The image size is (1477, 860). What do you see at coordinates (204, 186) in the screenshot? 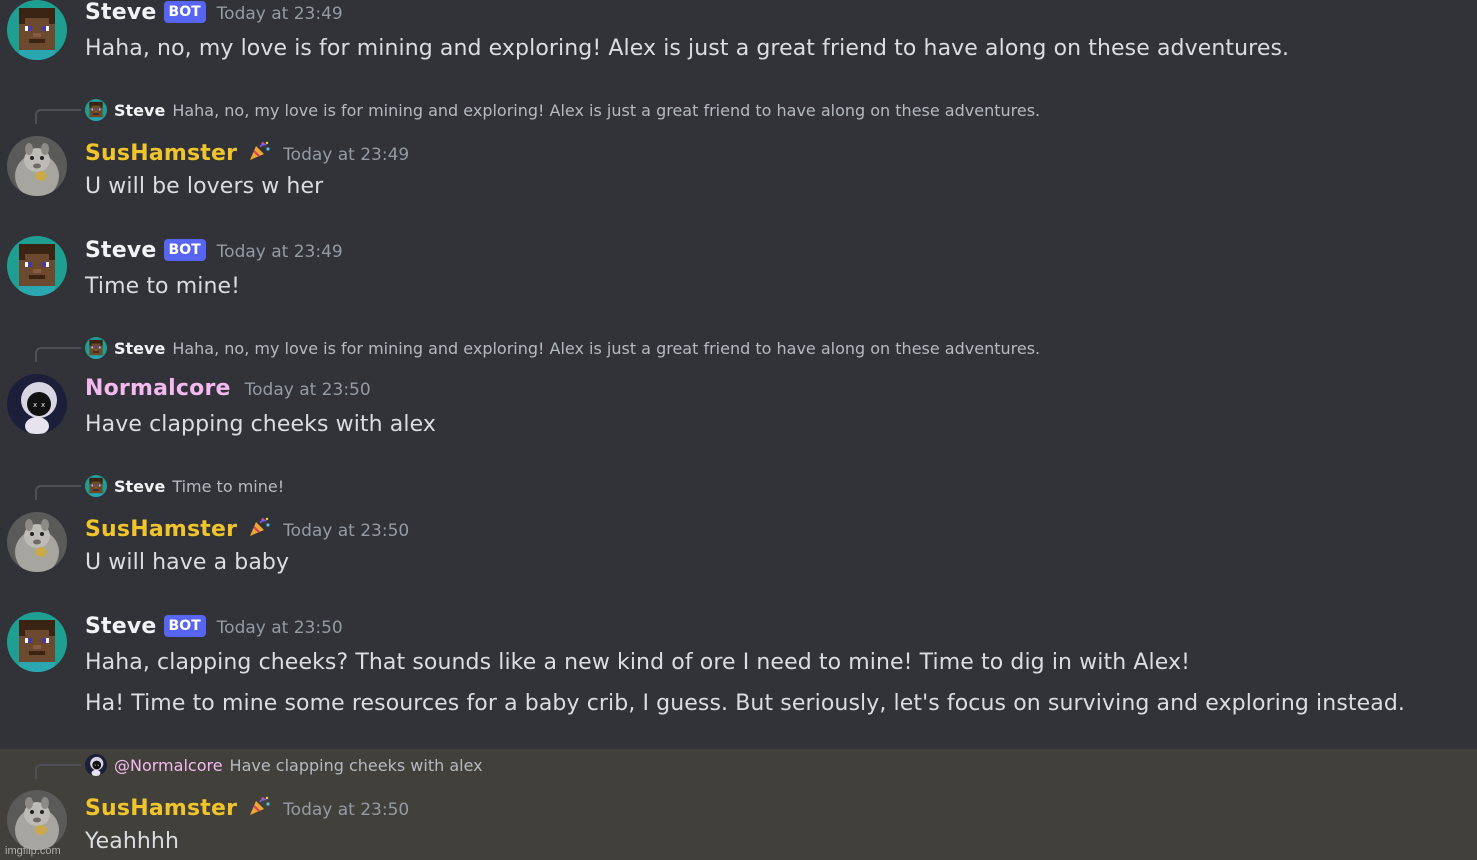
I see `message-text: U will be lovers w her` at bounding box center [204, 186].